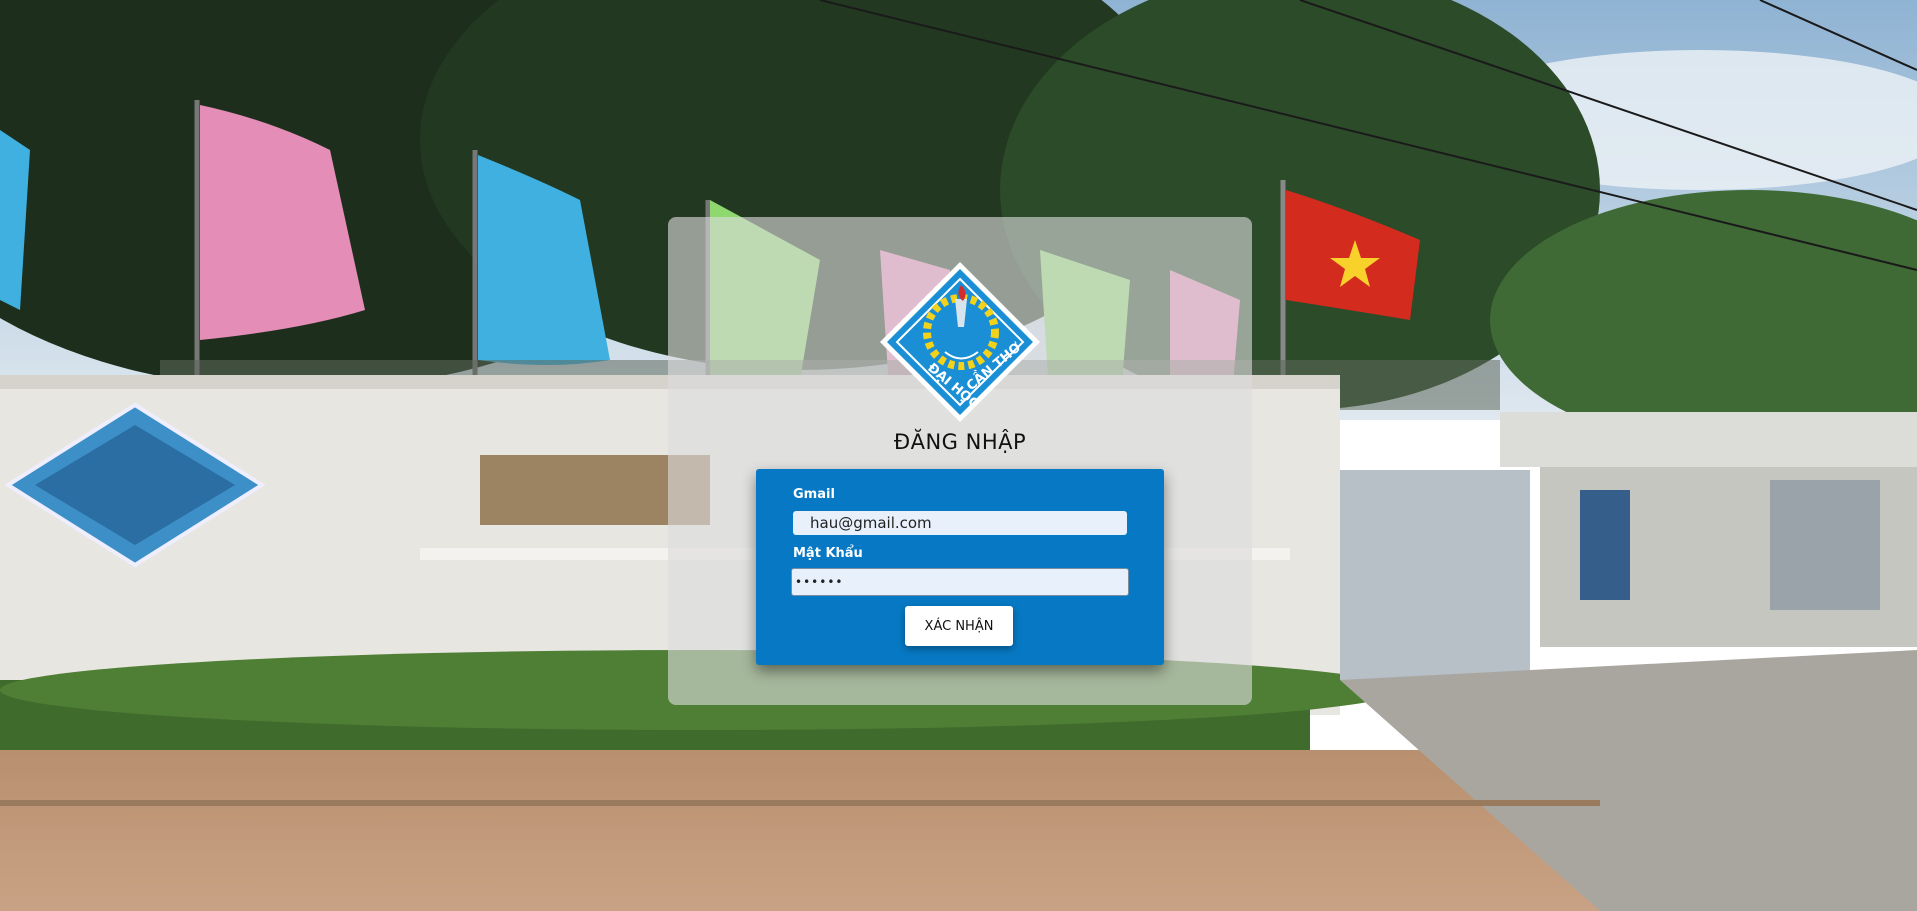 Image resolution: width=1917 pixels, height=911 pixels. What do you see at coordinates (960, 567) in the screenshot?
I see `login-form: Gmail Mật Khẩu XÁC NHẬN` at bounding box center [960, 567].